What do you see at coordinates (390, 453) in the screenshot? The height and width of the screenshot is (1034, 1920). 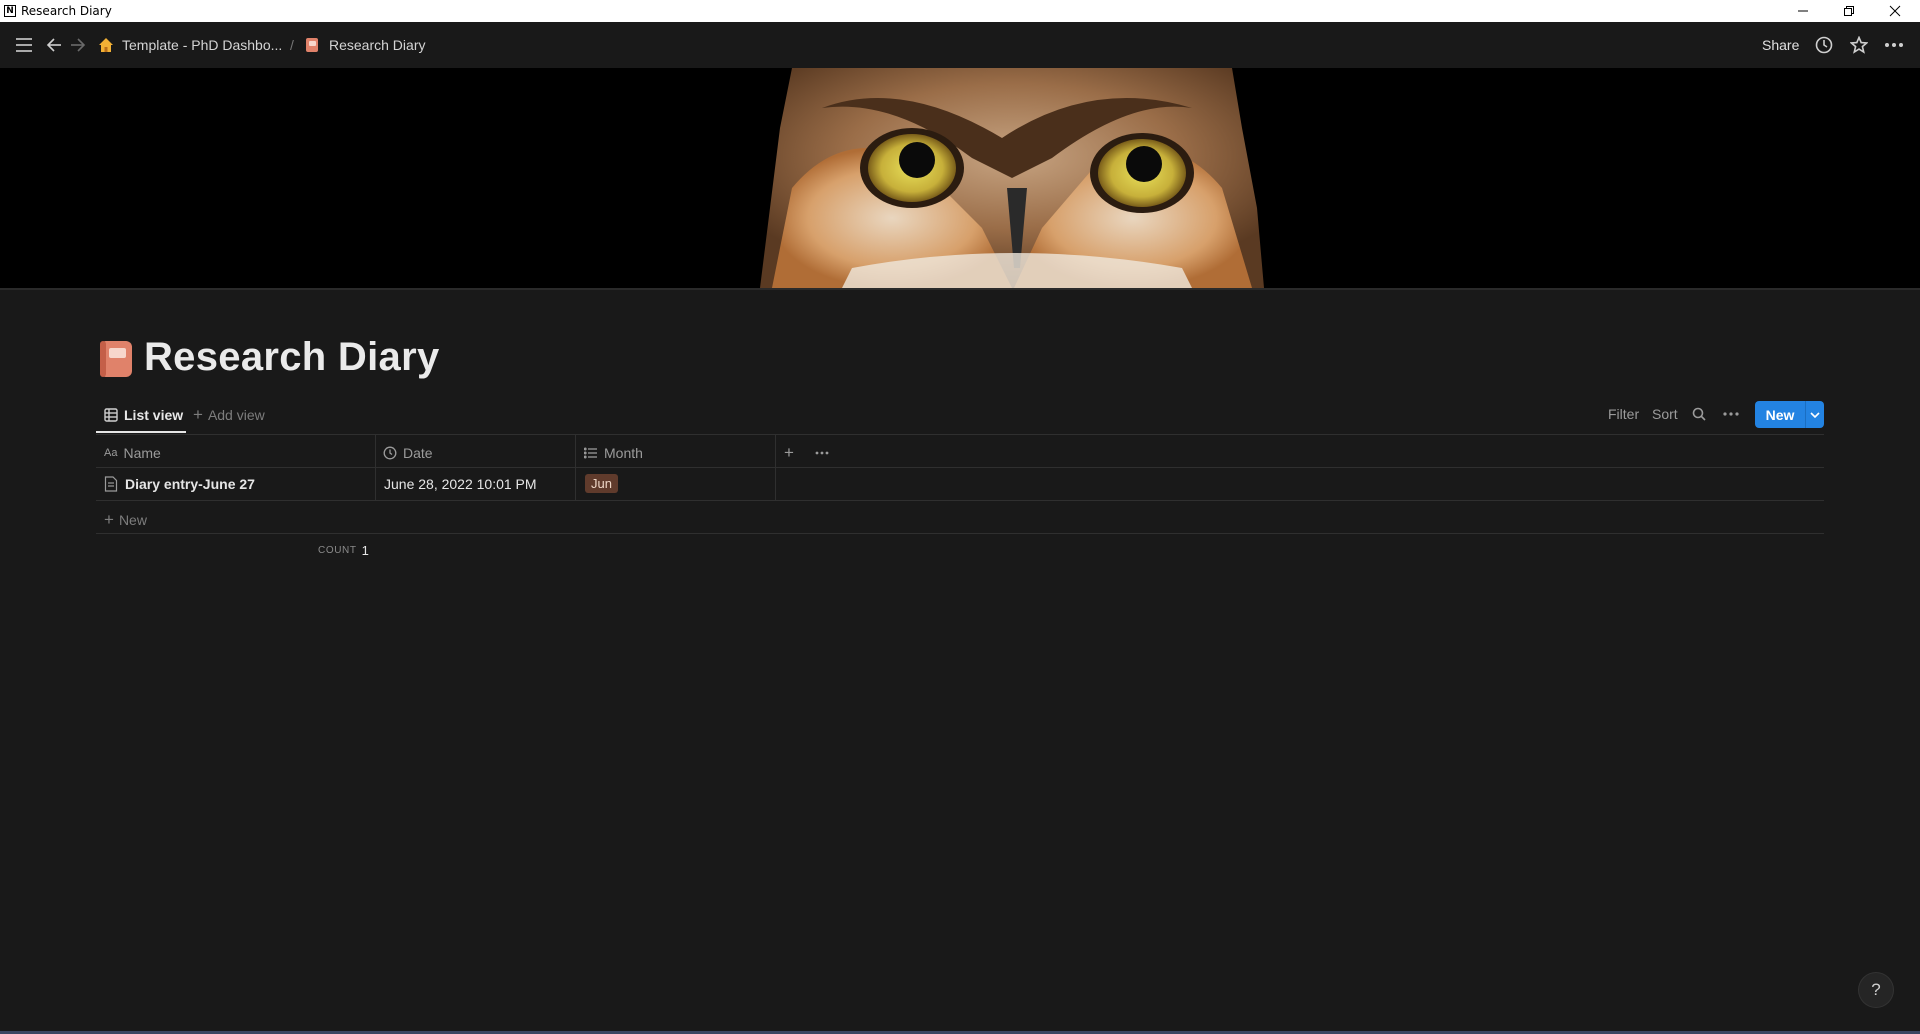 I see `clock-icon` at bounding box center [390, 453].